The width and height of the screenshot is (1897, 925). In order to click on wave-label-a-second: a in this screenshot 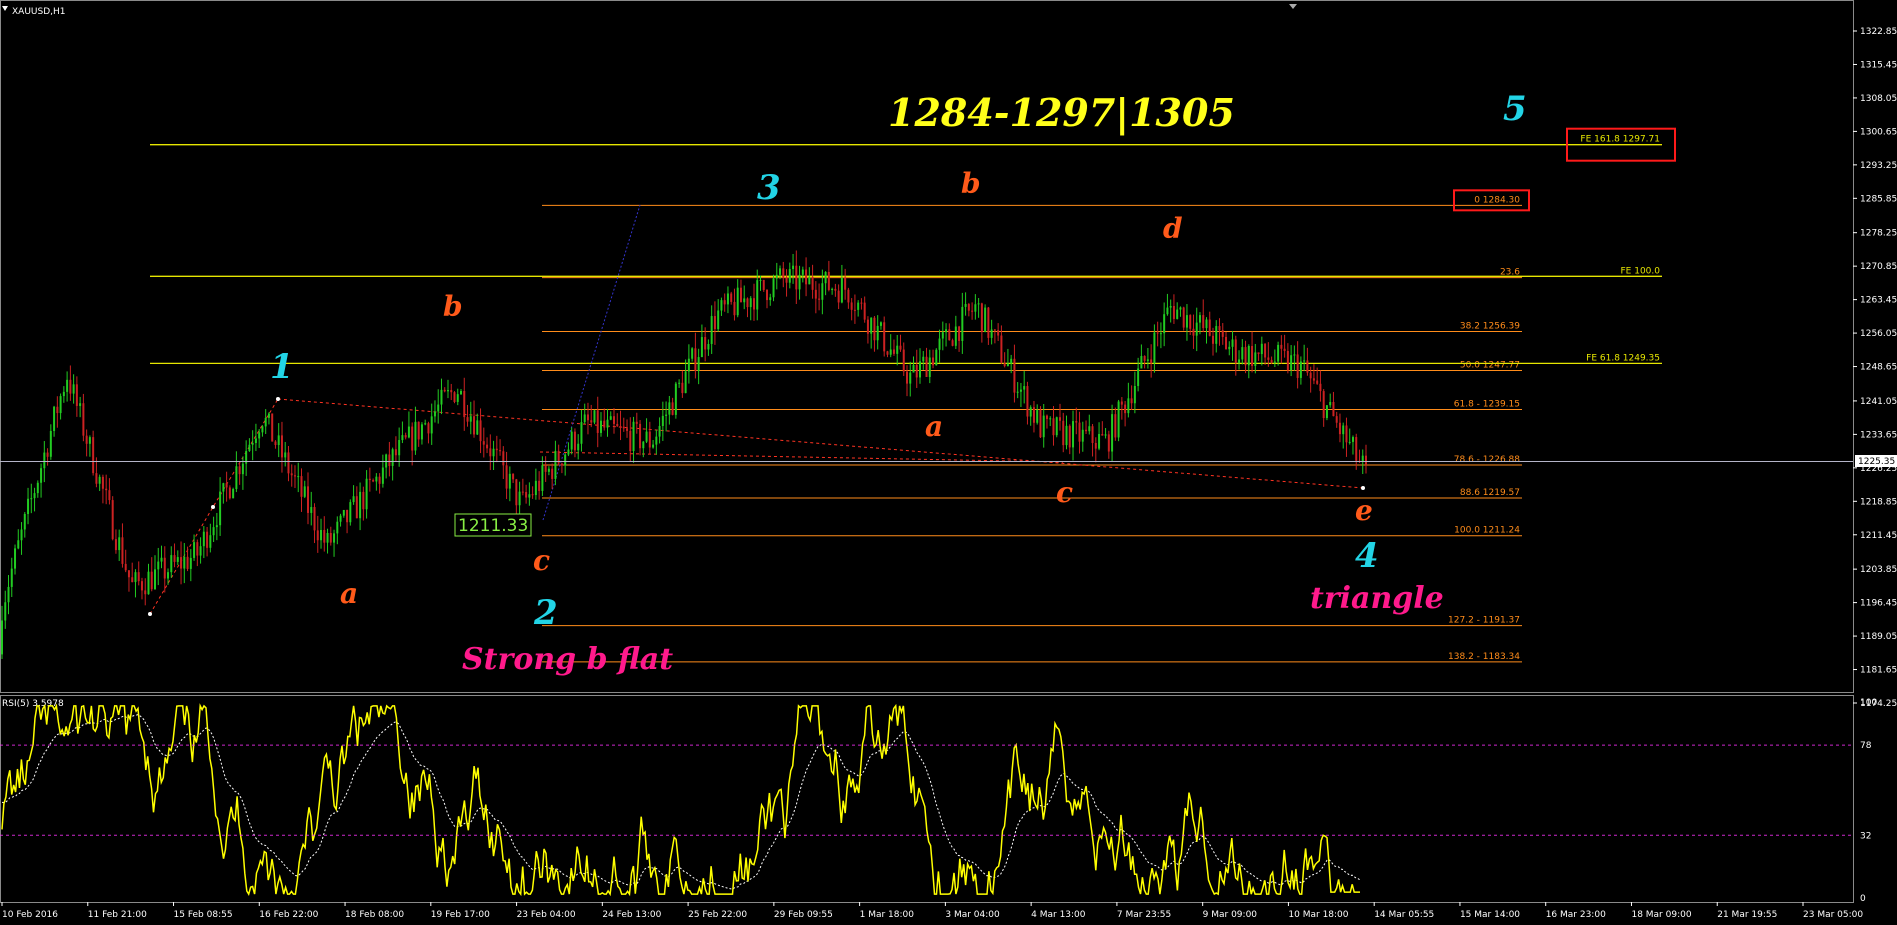, I will do `click(934, 426)`.